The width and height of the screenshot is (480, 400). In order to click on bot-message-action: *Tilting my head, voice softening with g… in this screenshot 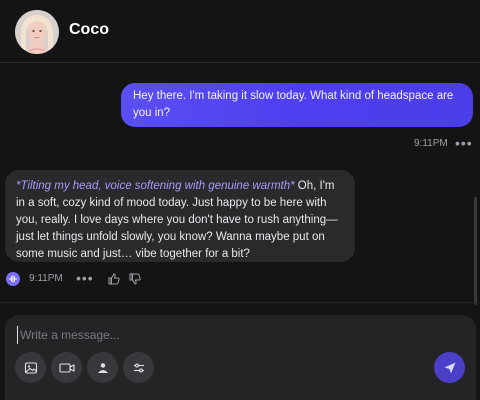, I will do `click(155, 186)`.